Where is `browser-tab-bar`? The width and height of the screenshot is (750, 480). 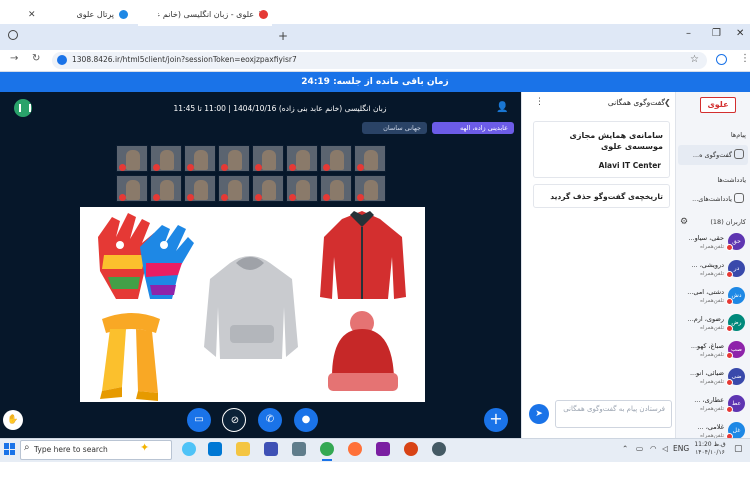 browser-tab-bar is located at coordinates (375, 37).